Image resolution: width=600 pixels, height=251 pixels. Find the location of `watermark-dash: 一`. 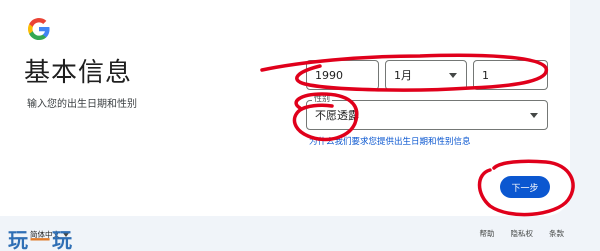

watermark-dash: 一 is located at coordinates (41, 239).